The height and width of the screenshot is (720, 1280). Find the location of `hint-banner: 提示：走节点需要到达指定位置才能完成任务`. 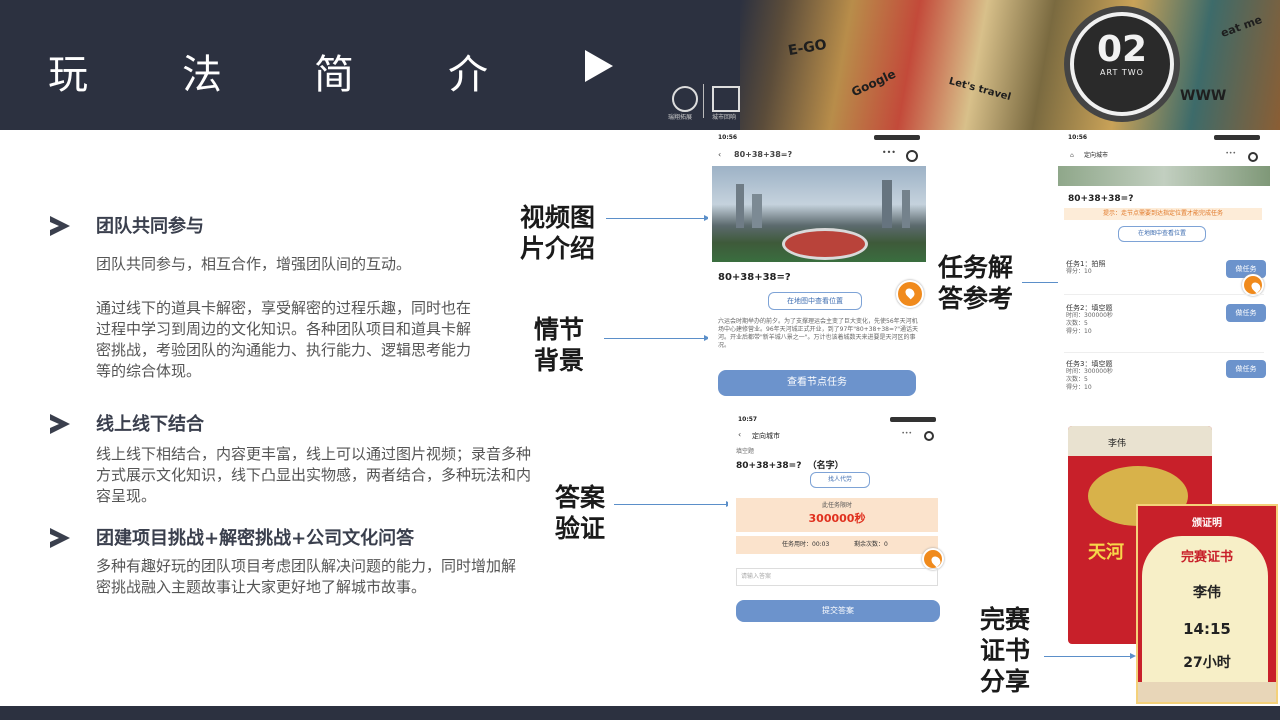

hint-banner: 提示：走节点需要到达指定位置才能完成任务 is located at coordinates (1163, 214).